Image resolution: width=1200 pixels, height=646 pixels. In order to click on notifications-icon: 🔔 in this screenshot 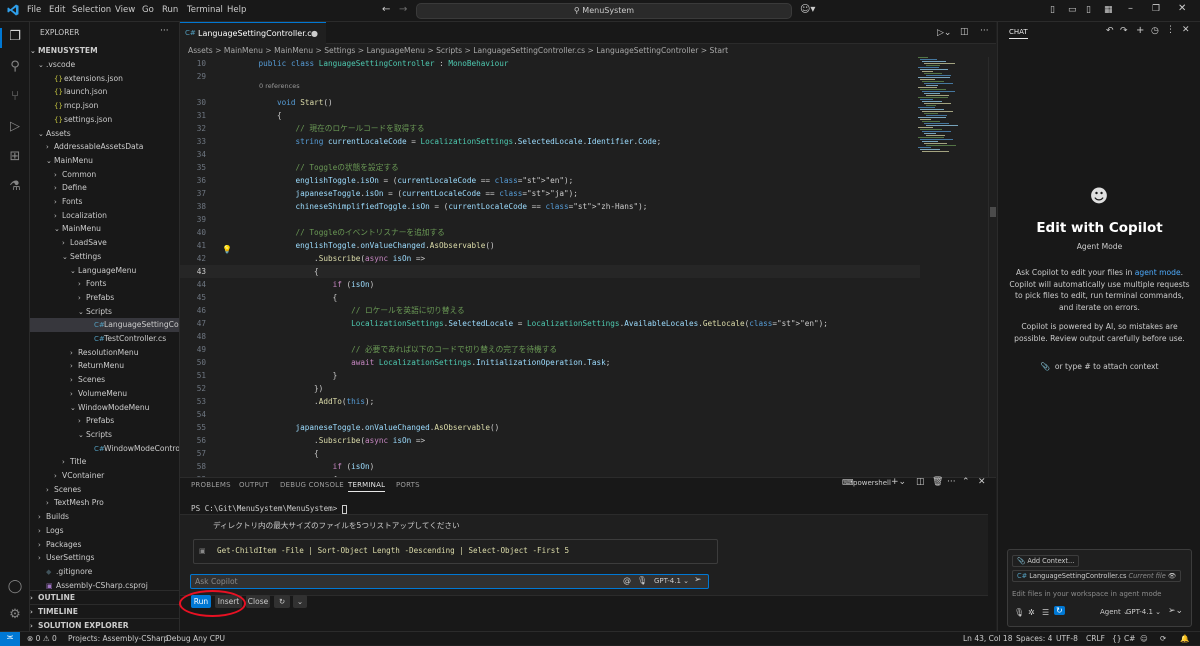, I will do `click(1184, 638)`.